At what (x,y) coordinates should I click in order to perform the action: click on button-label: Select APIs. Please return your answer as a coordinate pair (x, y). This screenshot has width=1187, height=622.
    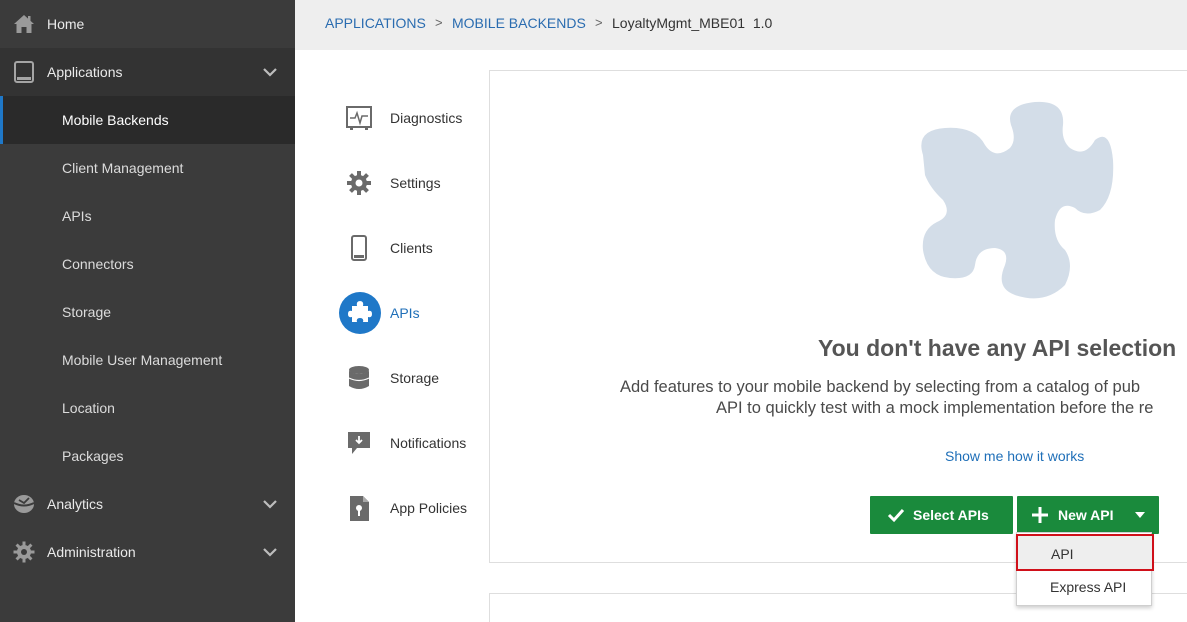
    Looking at the image, I should click on (951, 515).